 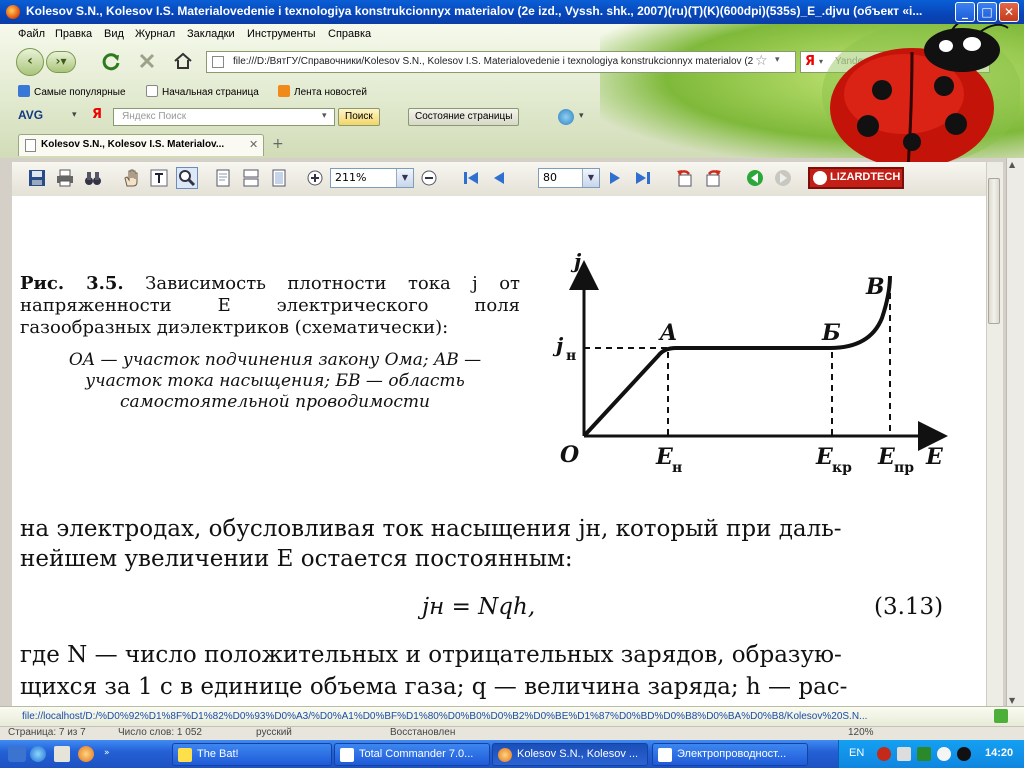 What do you see at coordinates (999, 753) in the screenshot?
I see `clock: 14:20` at bounding box center [999, 753].